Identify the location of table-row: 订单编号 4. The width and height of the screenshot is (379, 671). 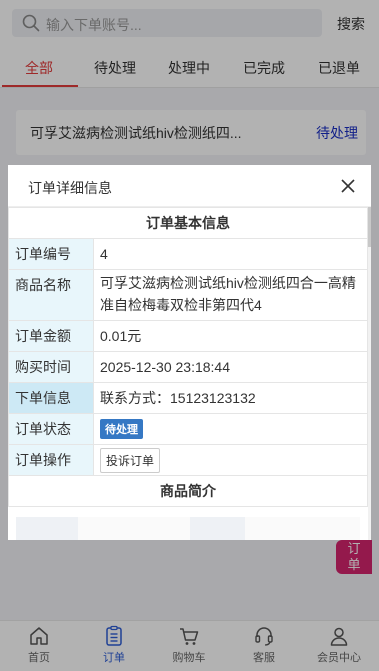
(188, 254).